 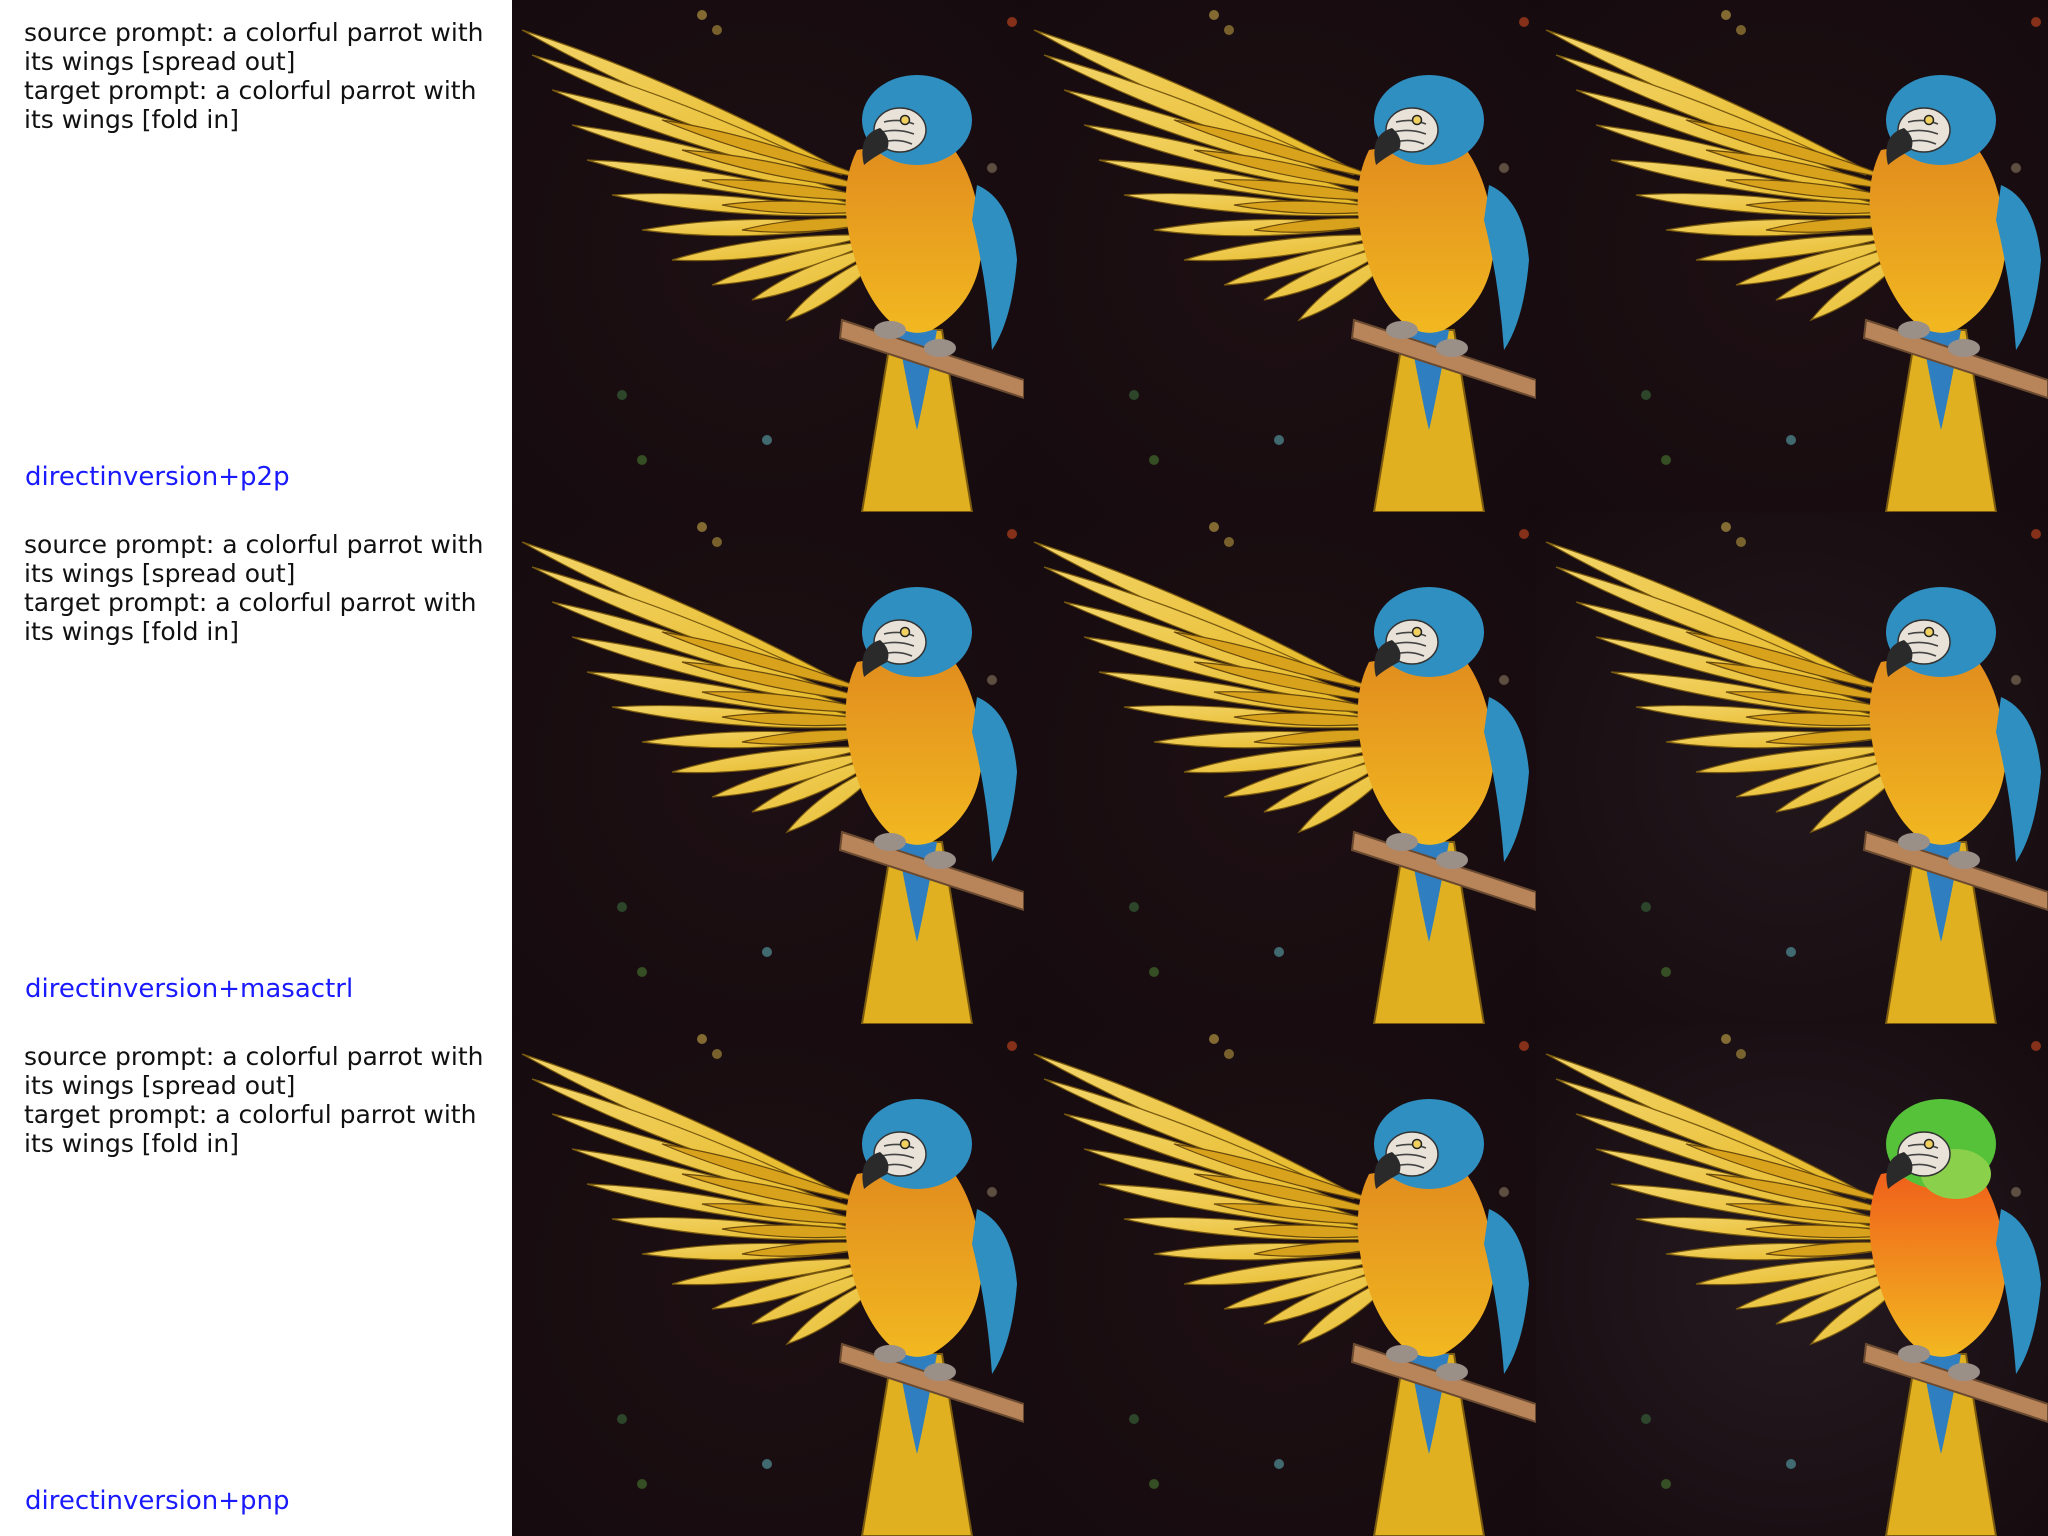 I want to click on method-label: directinversion+masactrl, so click(x=189, y=989).